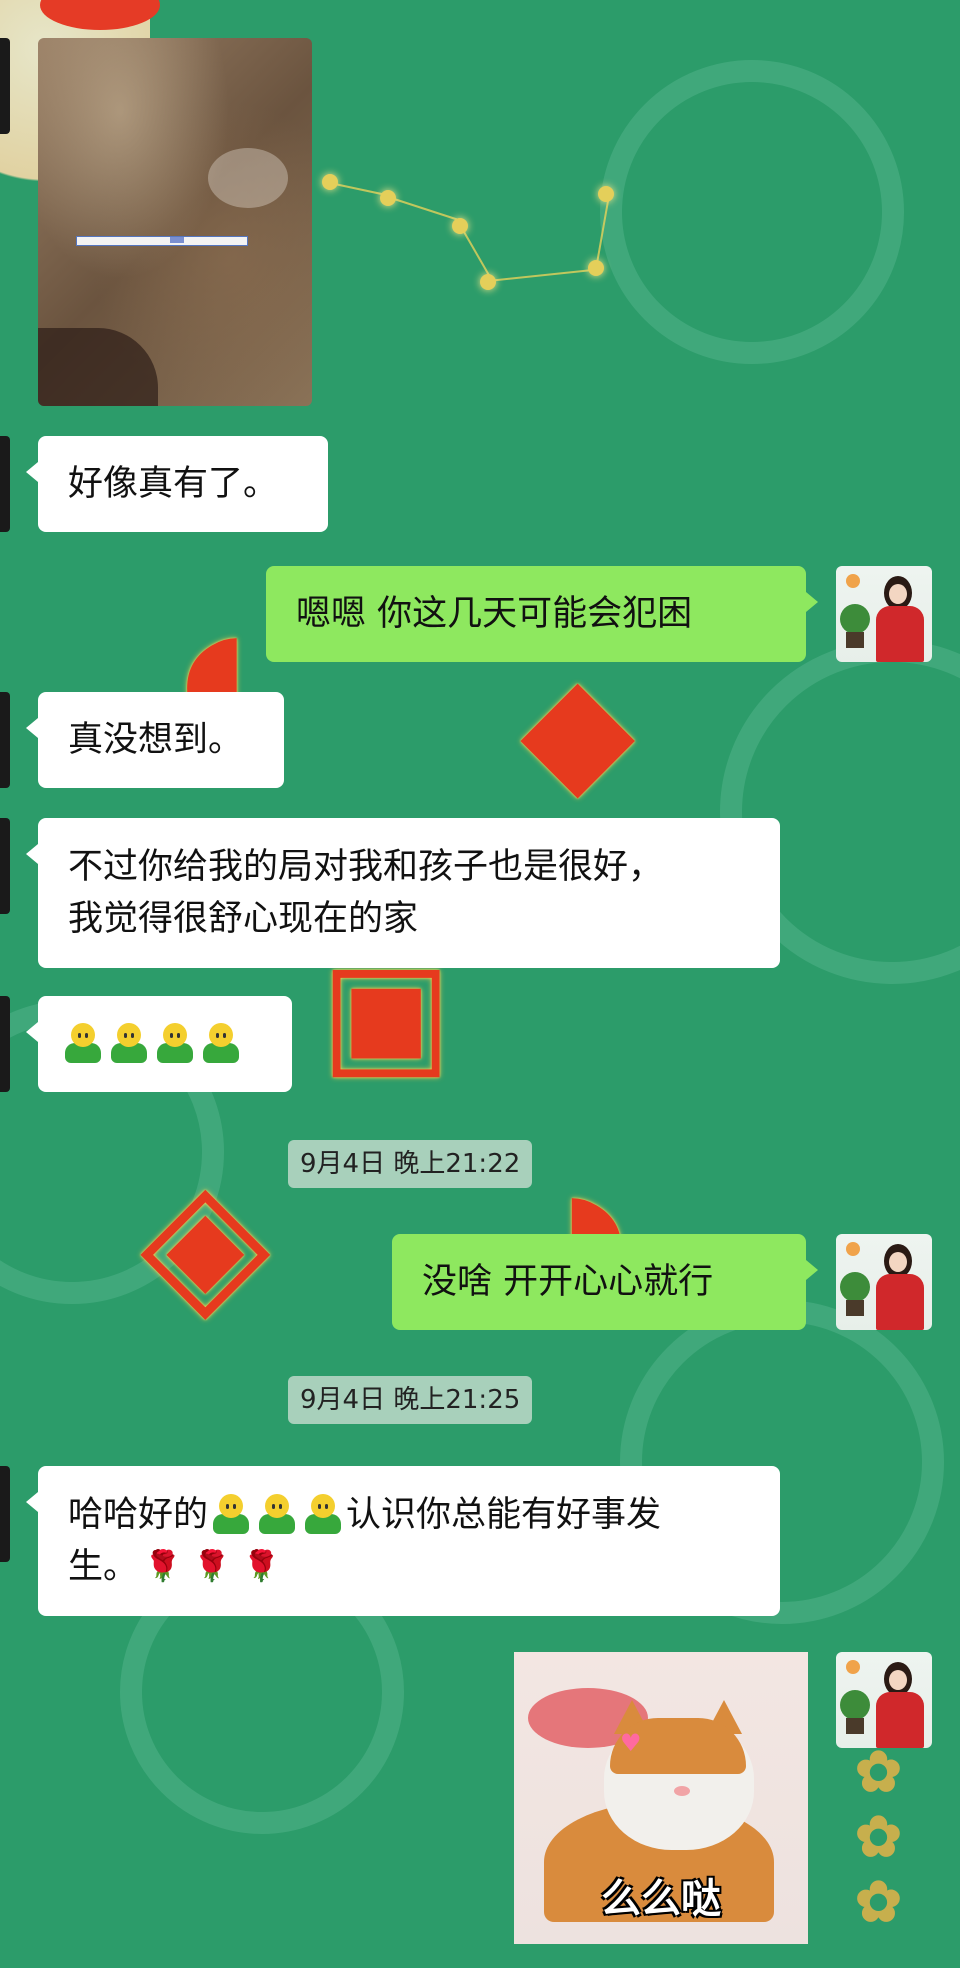 The image size is (960, 1968). I want to click on message-bubble-outgoing: 没啥 开开心心就行, so click(605, 1282).